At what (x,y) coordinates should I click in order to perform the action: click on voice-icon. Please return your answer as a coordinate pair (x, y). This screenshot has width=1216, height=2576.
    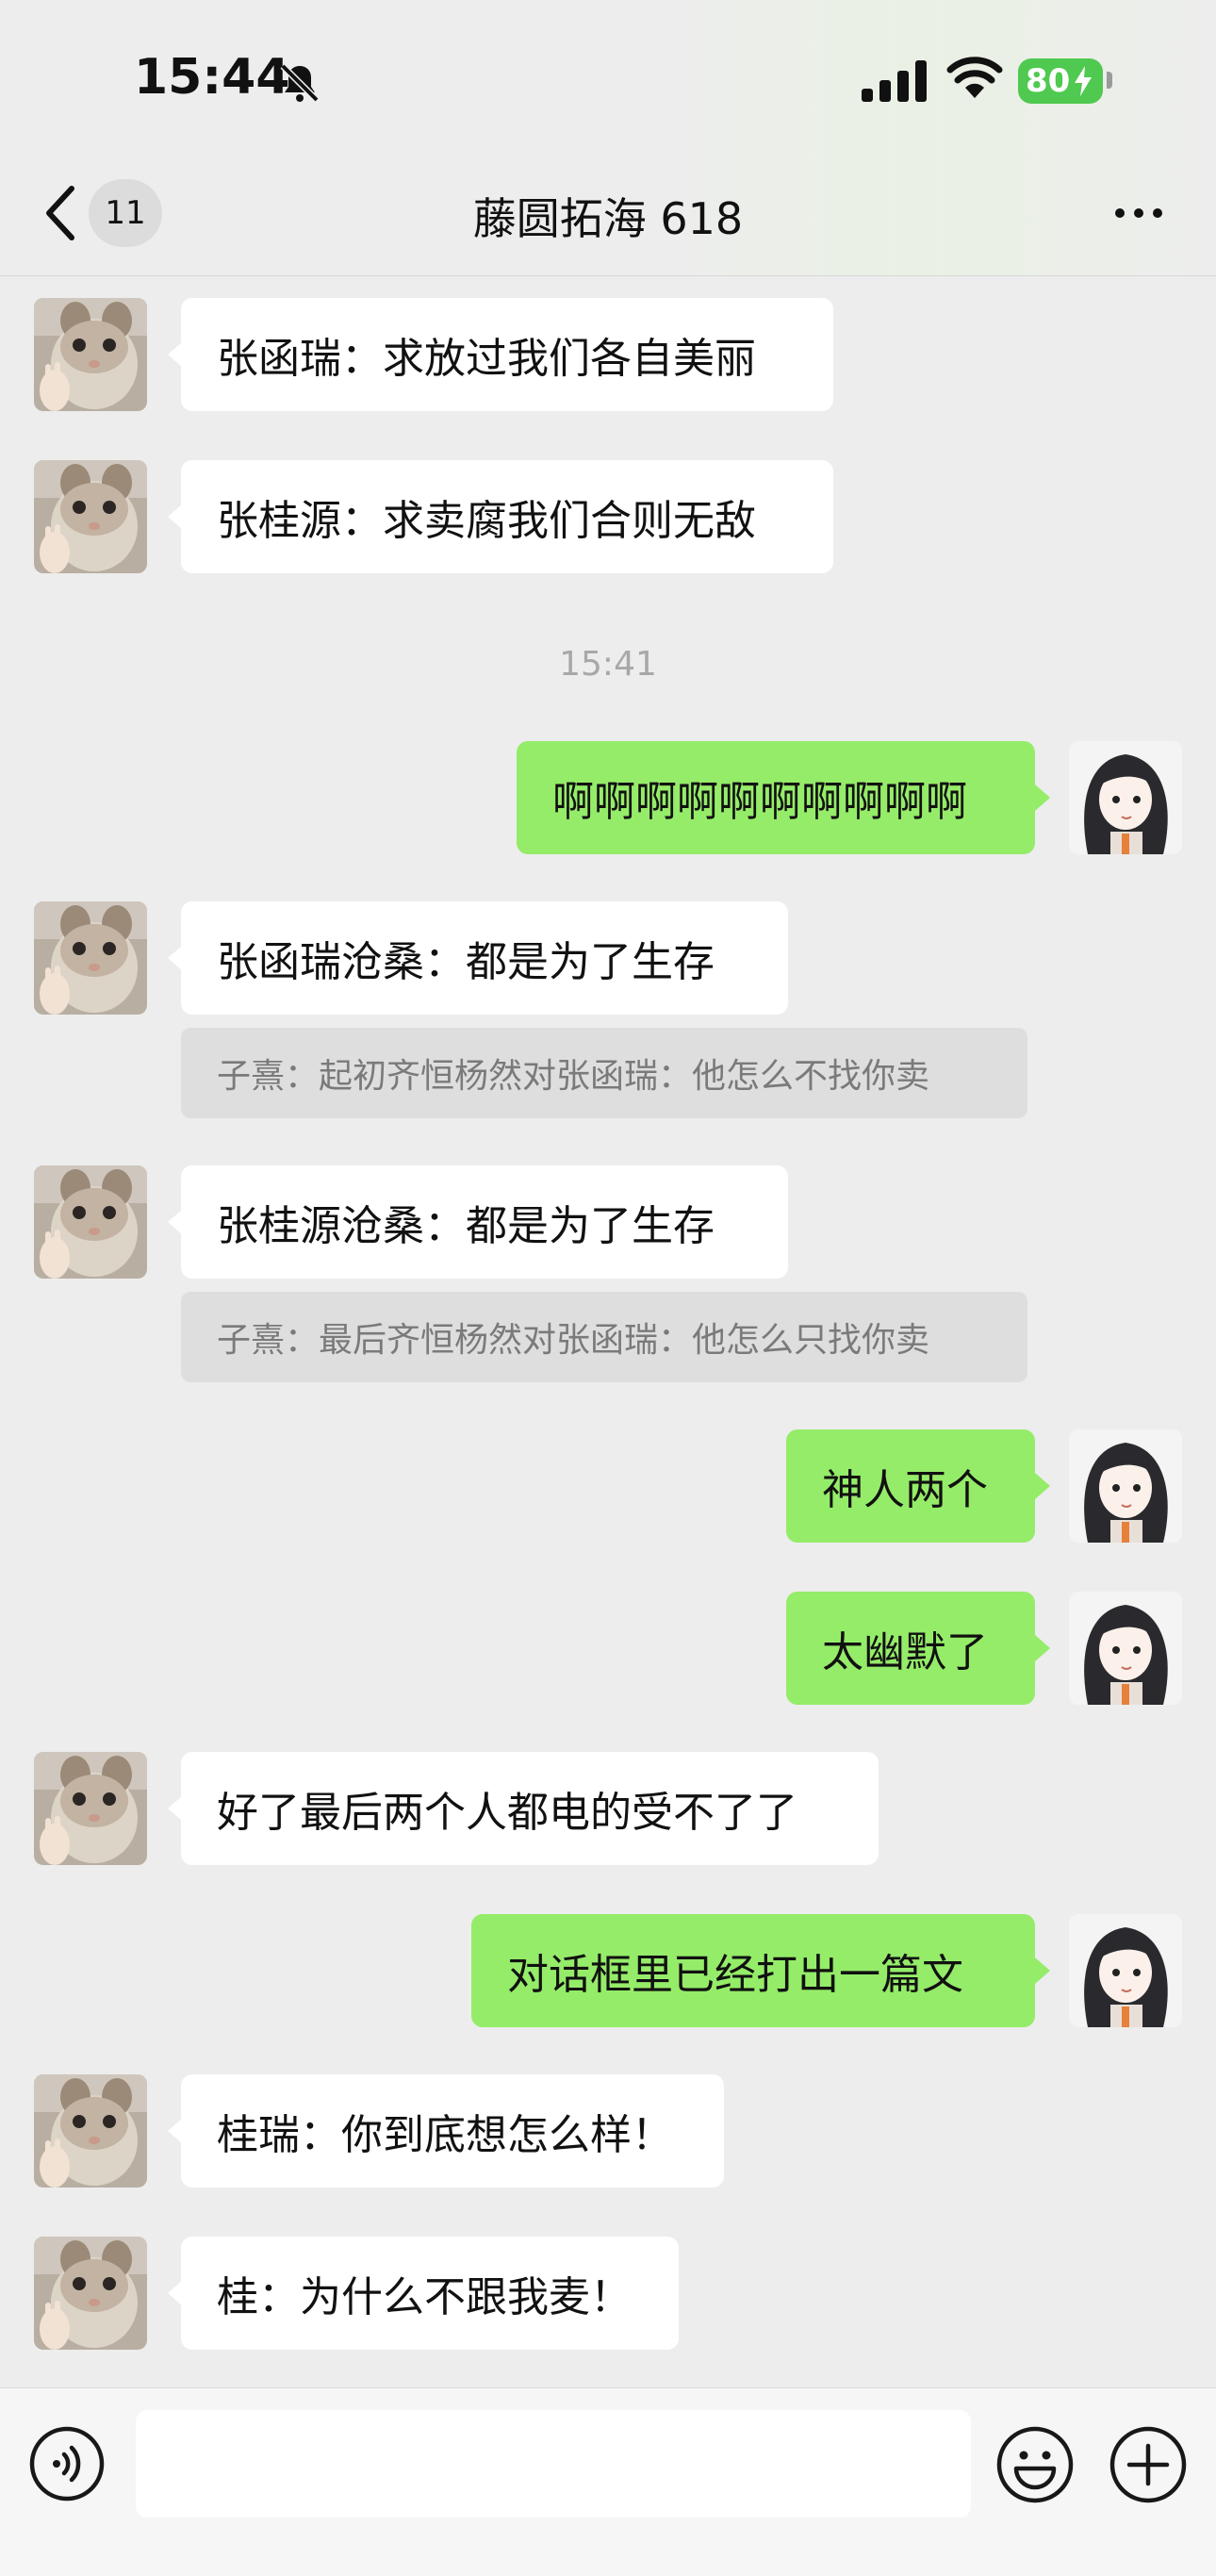
    Looking at the image, I should click on (67, 2463).